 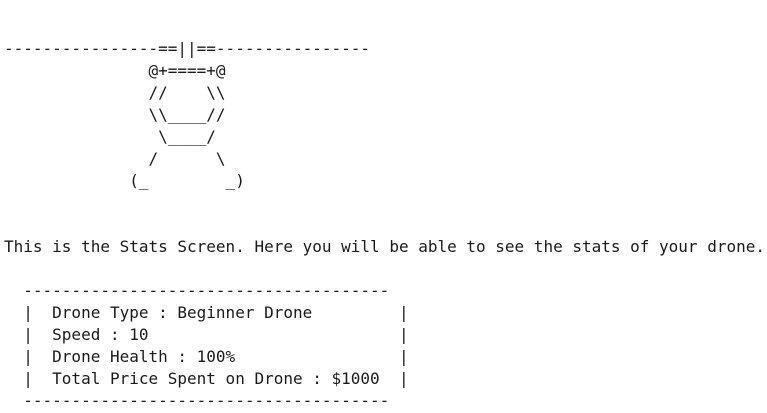 What do you see at coordinates (206, 312) in the screenshot?
I see `stat-row-drone-type: | Drone Type : Beginner Drone |` at bounding box center [206, 312].